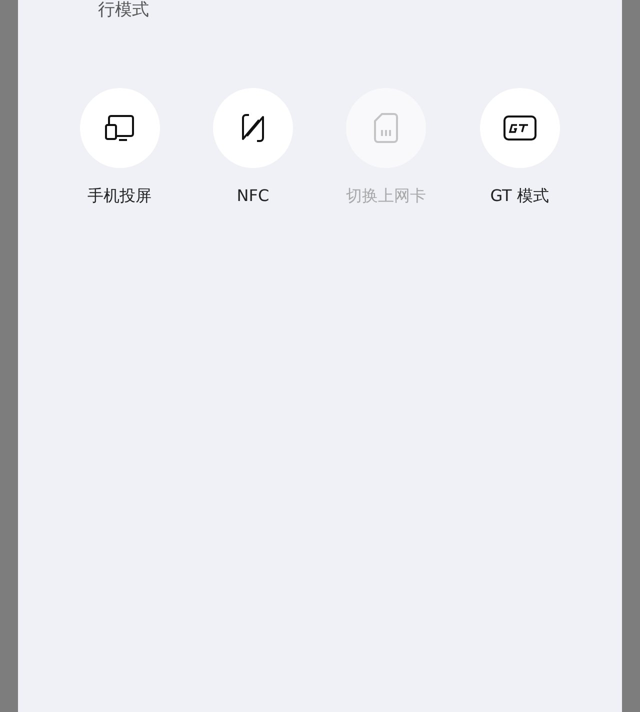 The image size is (640, 712). What do you see at coordinates (519, 196) in the screenshot?
I see `toggle-label: GT 模式` at bounding box center [519, 196].